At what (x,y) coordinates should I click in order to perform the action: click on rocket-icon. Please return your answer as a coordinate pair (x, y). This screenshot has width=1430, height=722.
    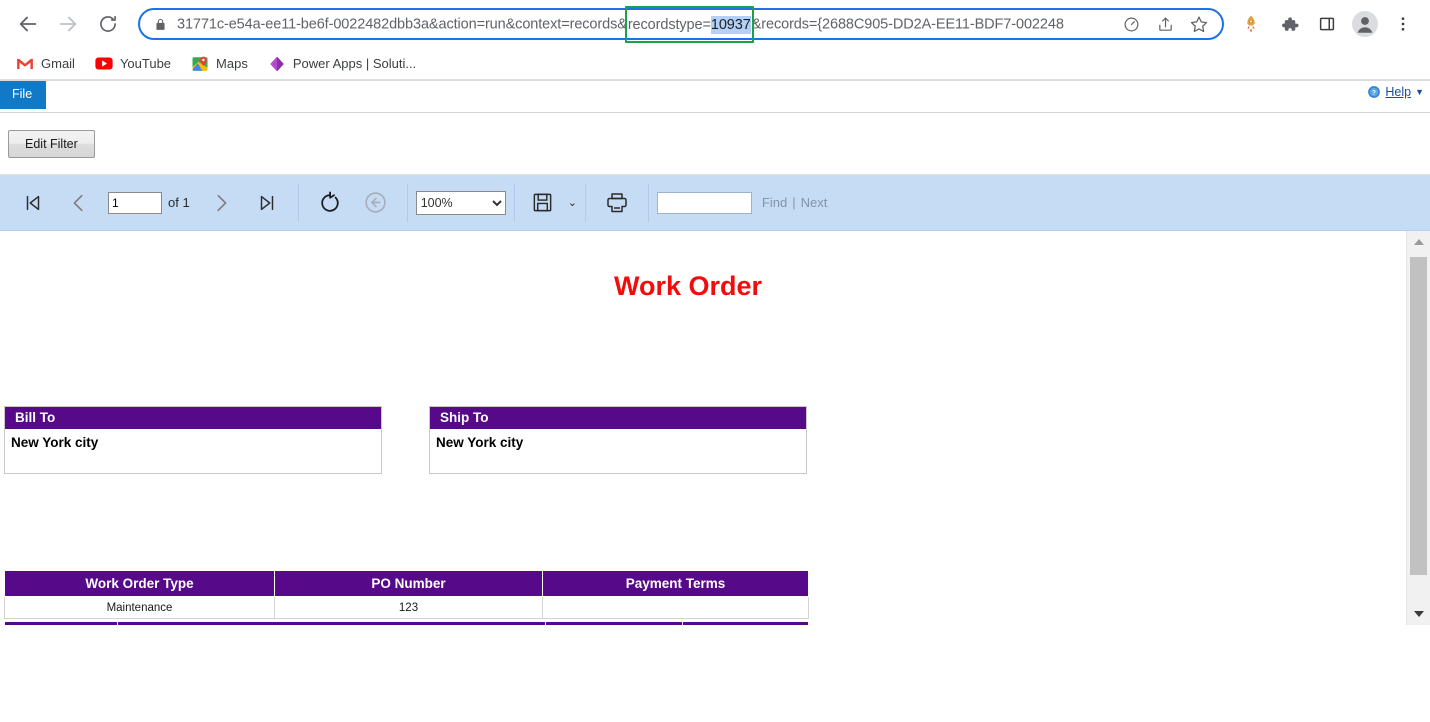
    Looking at the image, I should click on (1251, 24).